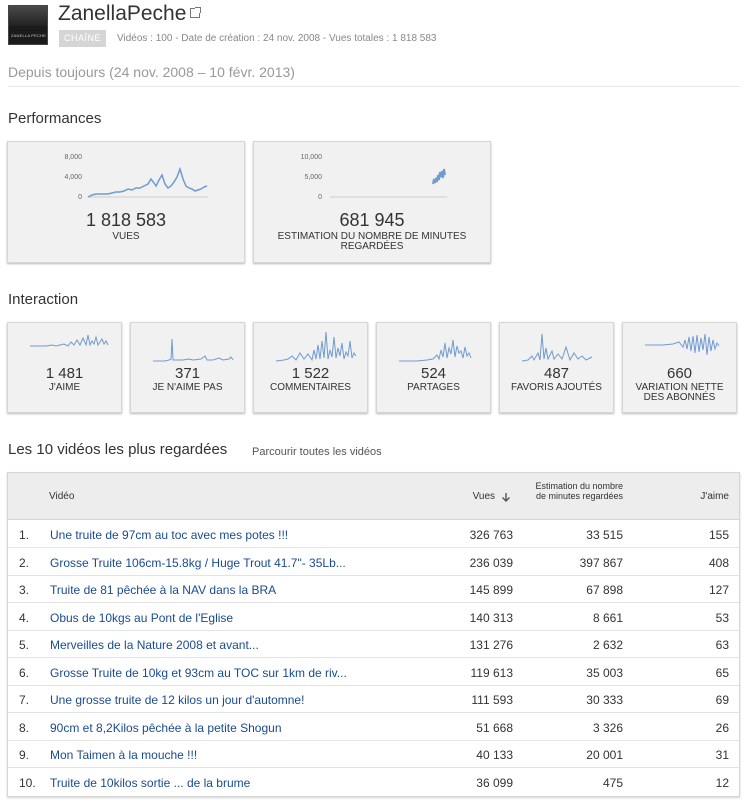  Describe the element at coordinates (607, 645) in the screenshot. I see `minutes-cell: 2 632` at that location.